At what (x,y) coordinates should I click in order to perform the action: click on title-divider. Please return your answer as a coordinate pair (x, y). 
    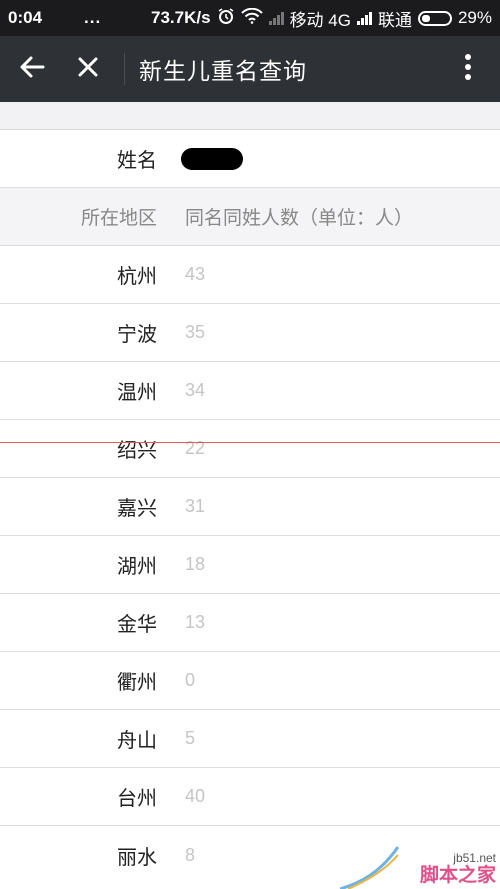
    Looking at the image, I should click on (124, 69).